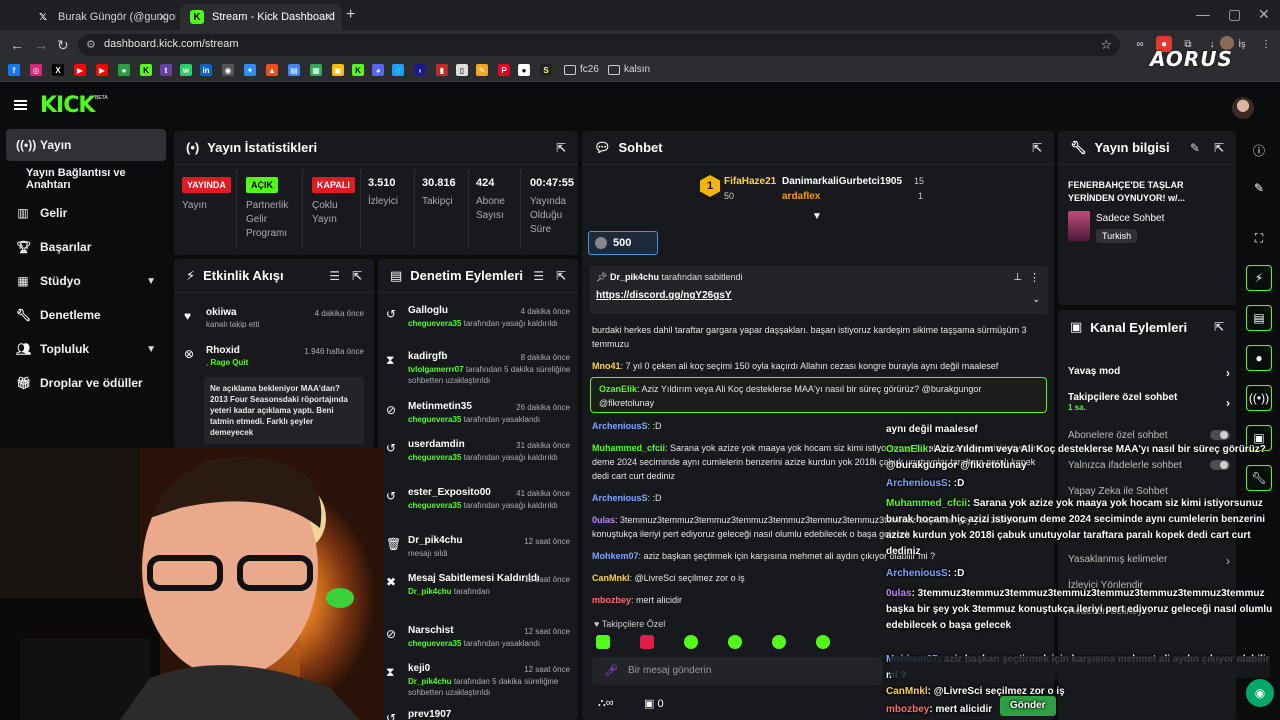 The image size is (1280, 720). What do you see at coordinates (86, 349) in the screenshot?
I see `sidebar-item-topluluk: 👥︎ Topluluk ▼` at bounding box center [86, 349].